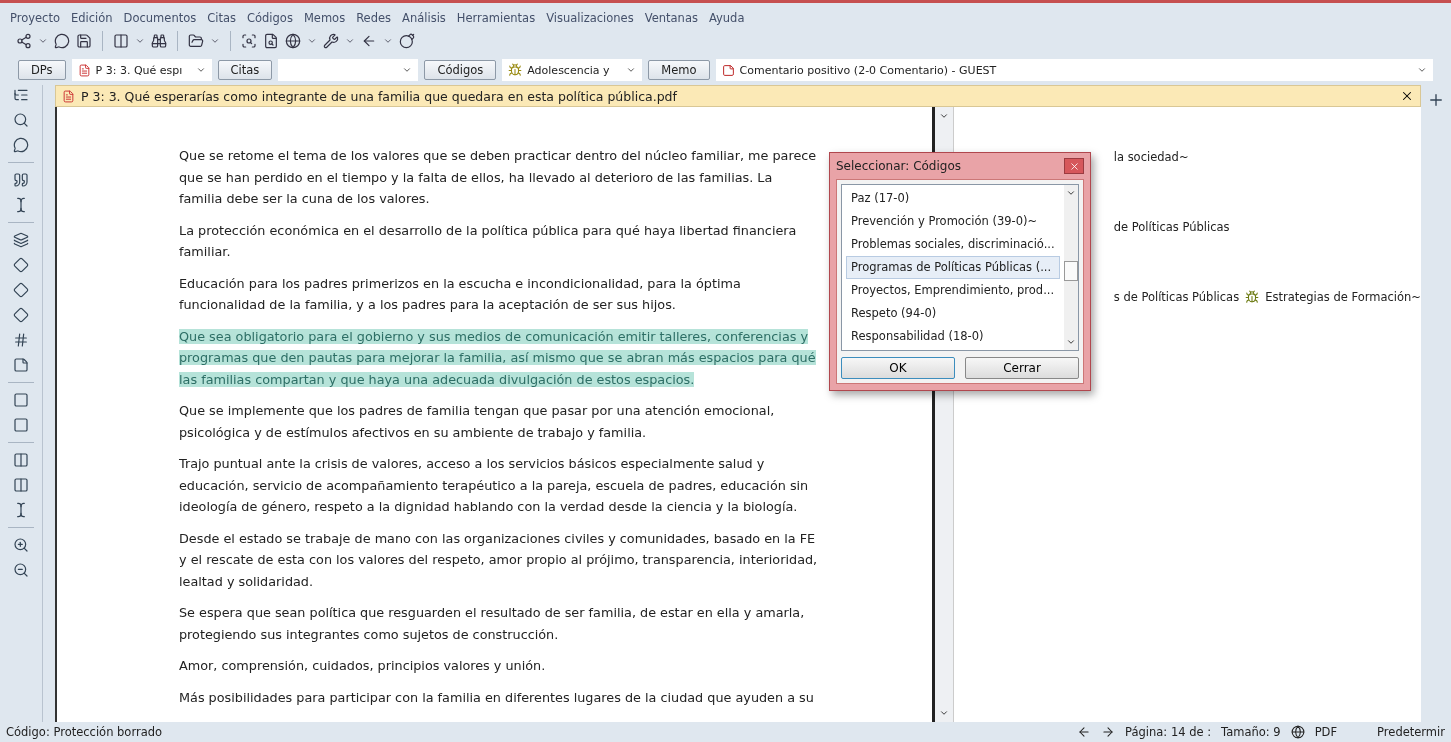 This screenshot has height=742, width=1451. What do you see at coordinates (953, 221) in the screenshot?
I see `list-item: Prevención y Promoción (39-0)~` at bounding box center [953, 221].